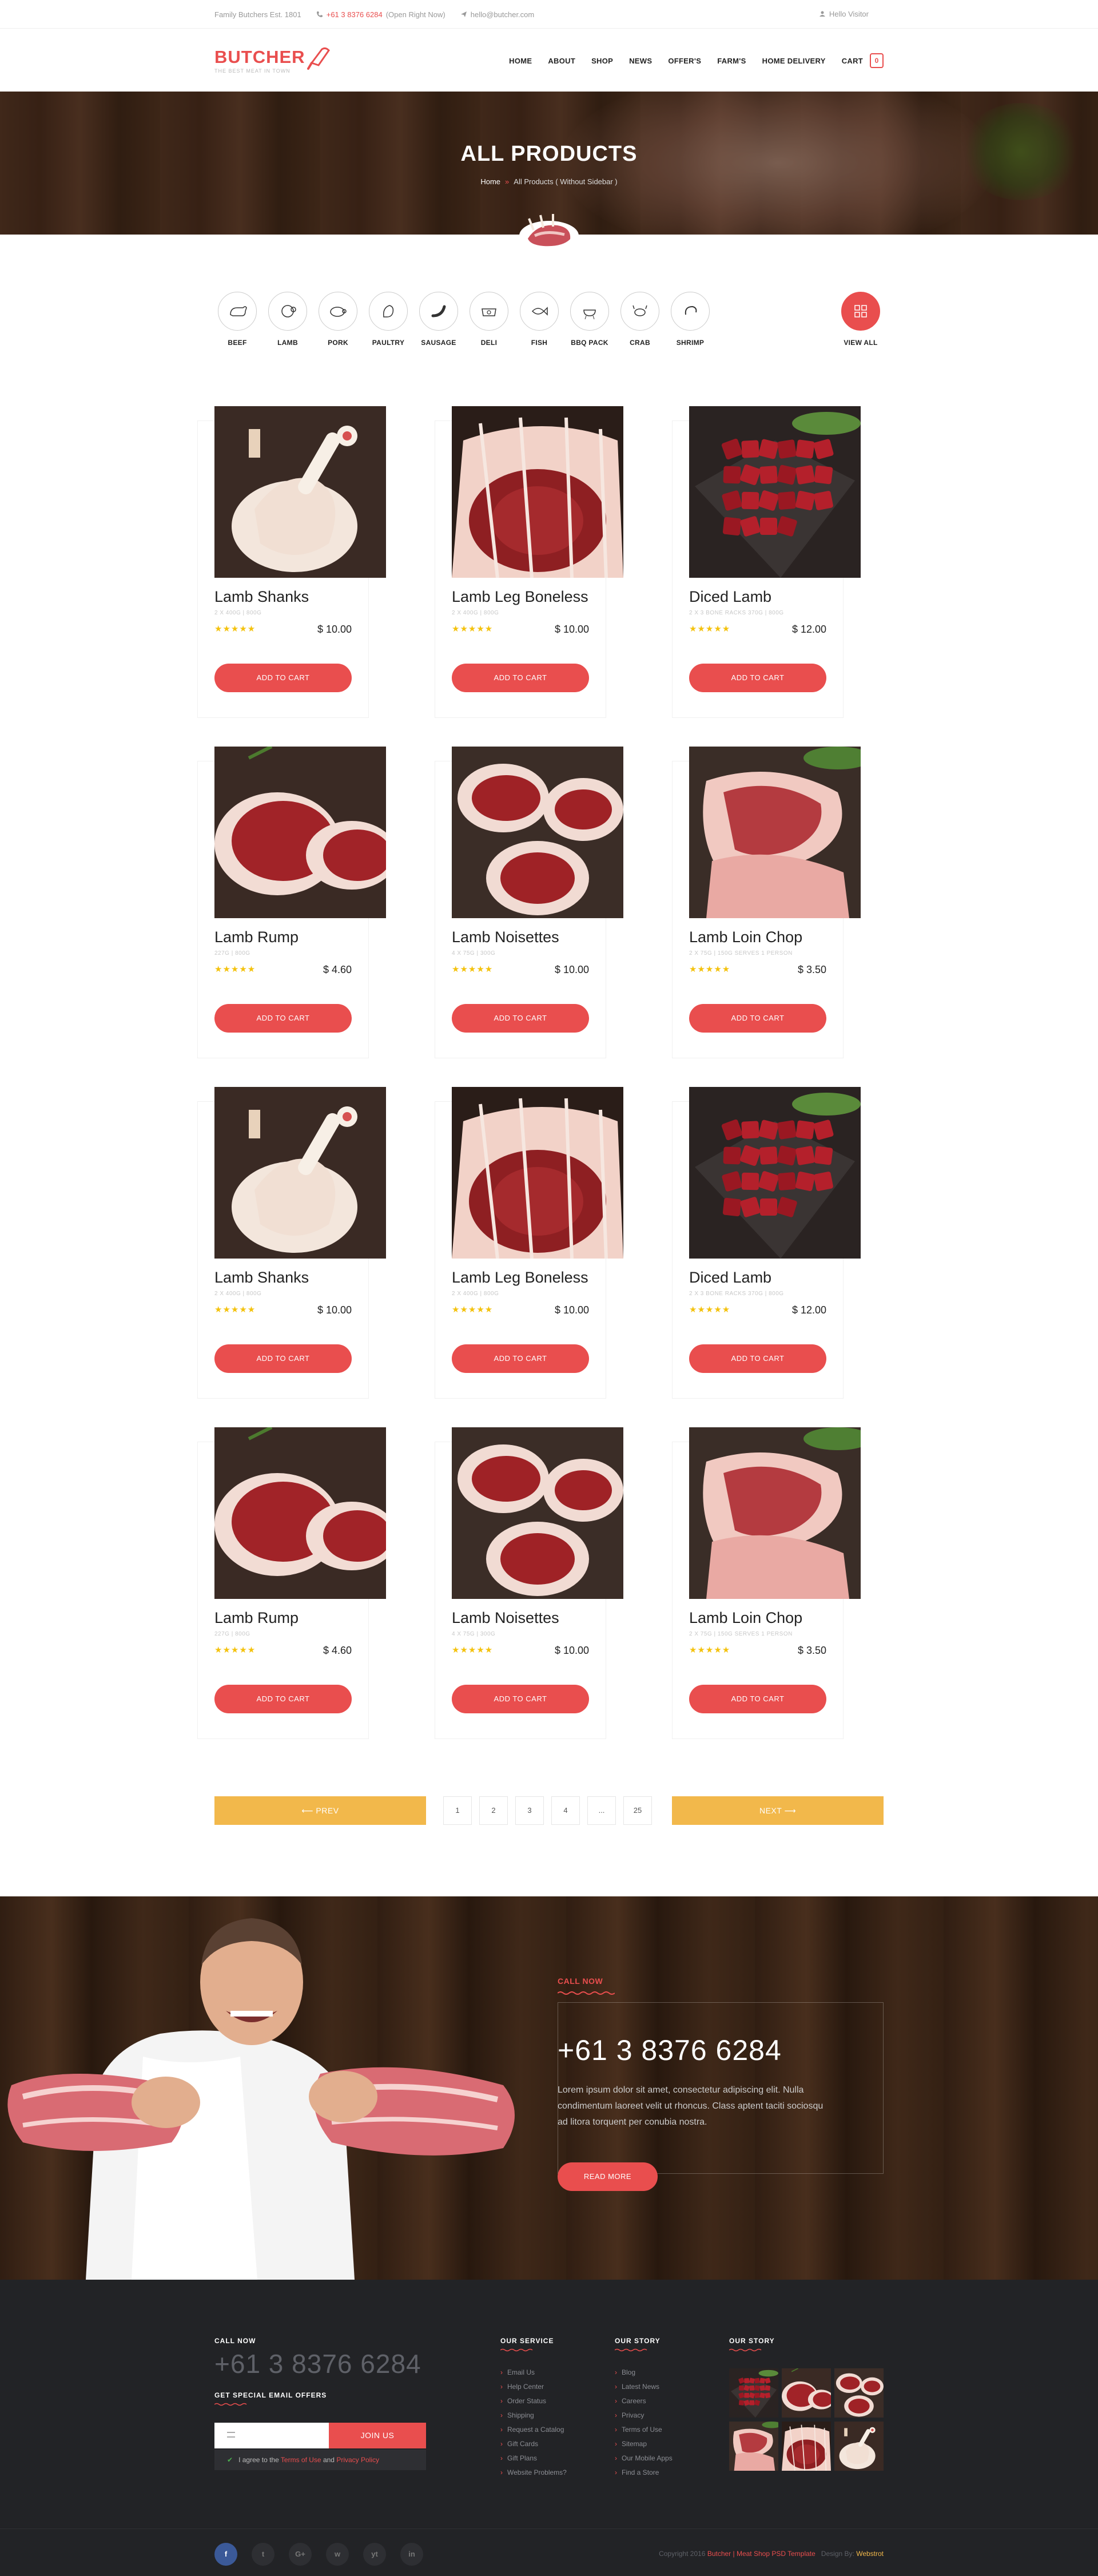  Describe the element at coordinates (533, 2447) in the screenshot. I see `footer-link: Gift Cards` at that location.